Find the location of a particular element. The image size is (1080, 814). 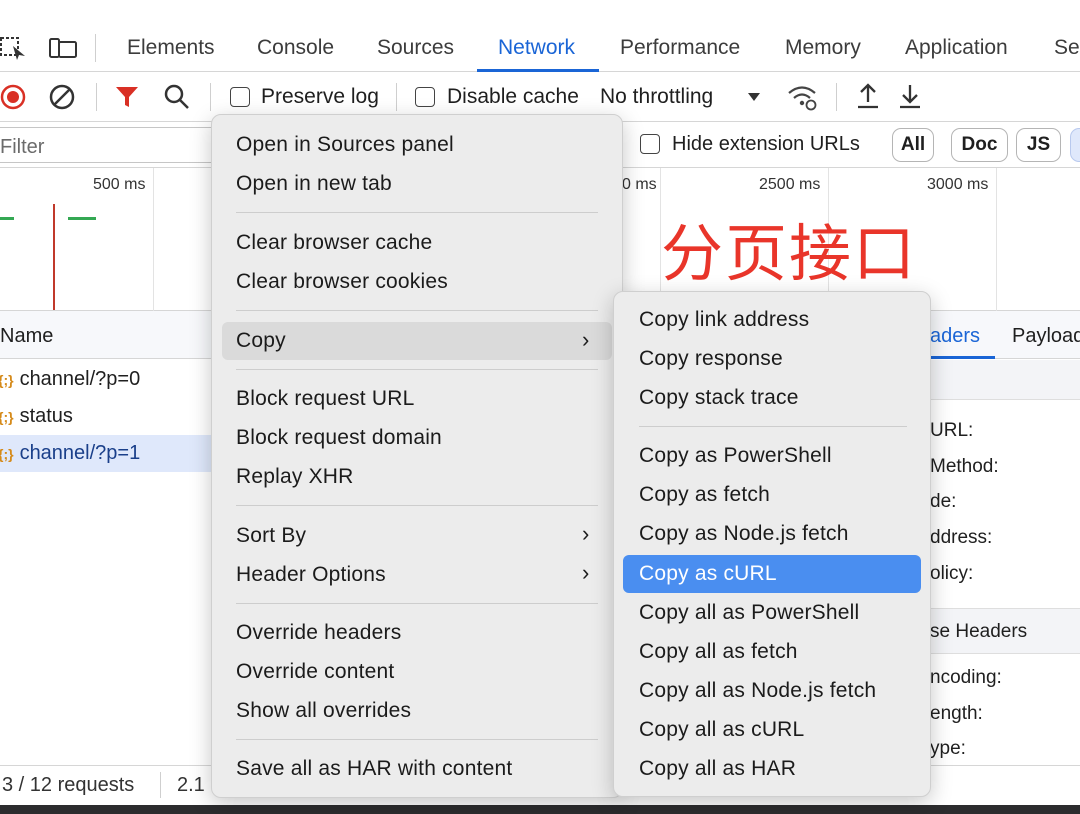

menu-item-override-headers: Override headers is located at coordinates (417, 633).